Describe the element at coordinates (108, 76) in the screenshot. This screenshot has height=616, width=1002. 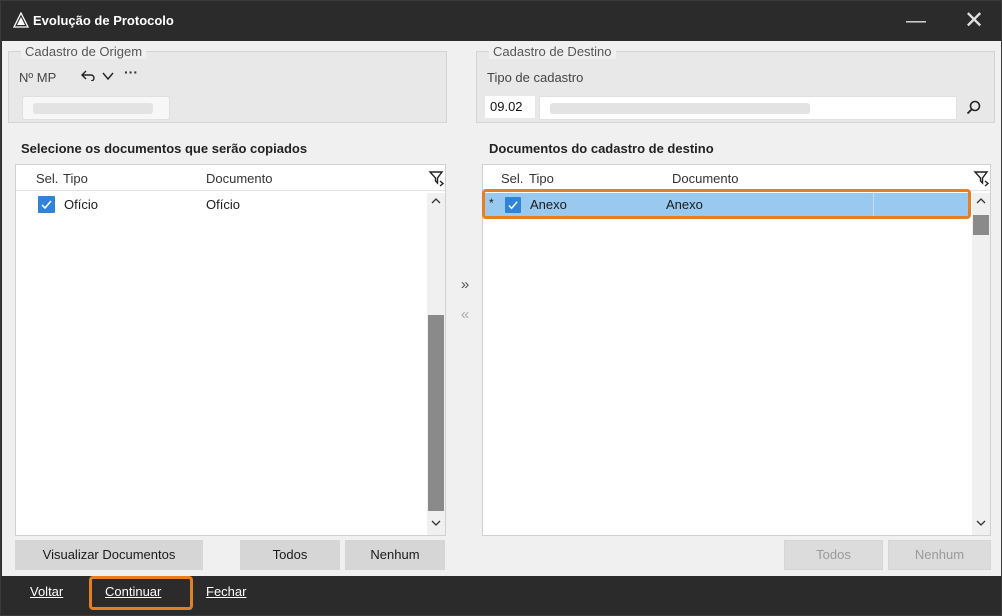
I see `chevron-down-icon` at that location.